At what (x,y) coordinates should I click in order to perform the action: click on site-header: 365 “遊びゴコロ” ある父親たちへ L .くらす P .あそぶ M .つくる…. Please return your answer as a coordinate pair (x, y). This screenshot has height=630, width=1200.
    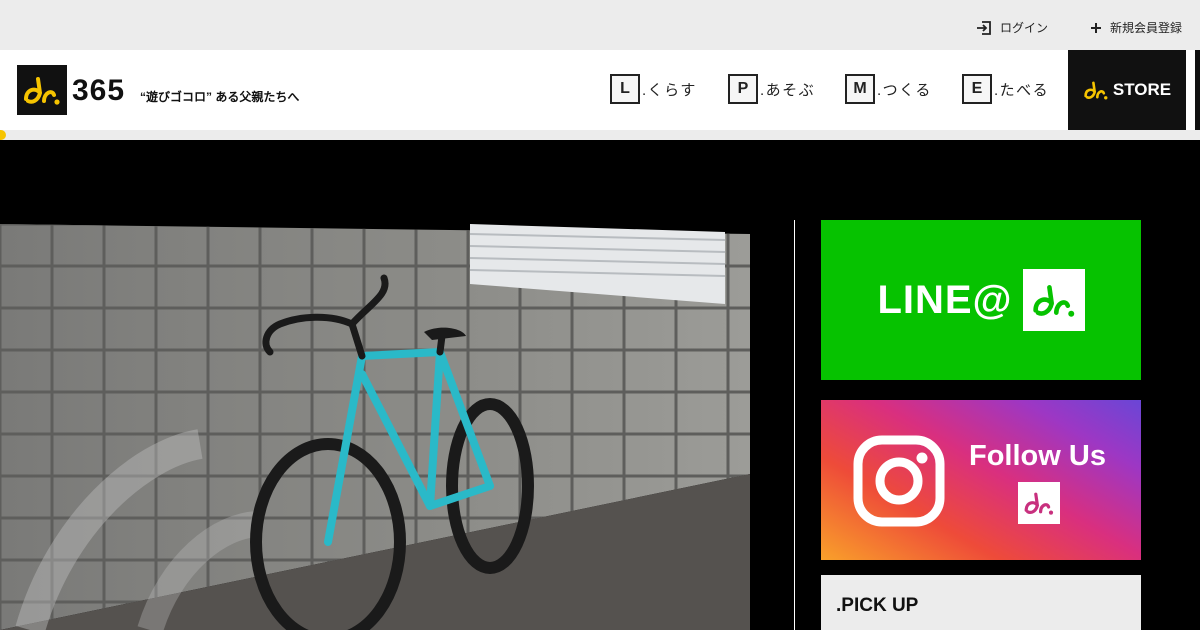
    Looking at the image, I should click on (600, 90).